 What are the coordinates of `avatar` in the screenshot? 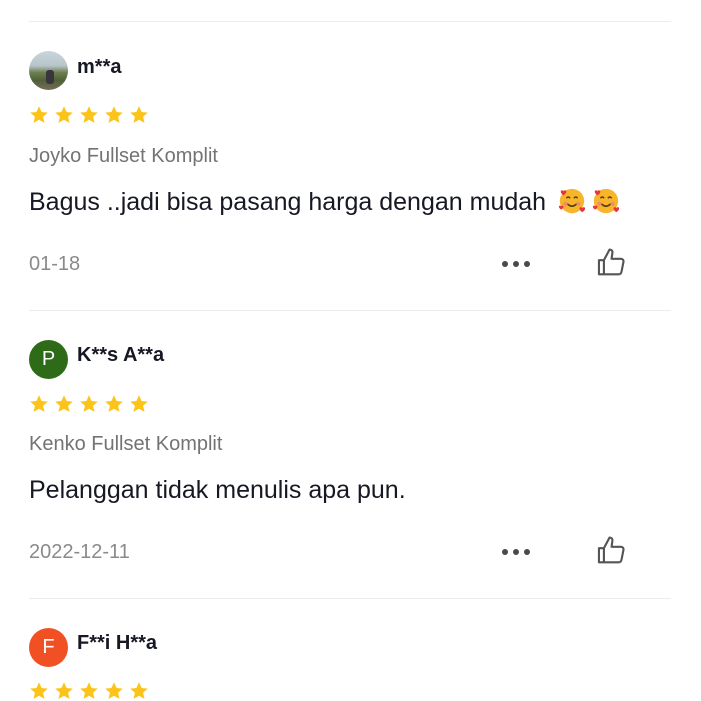 It's located at (48, 70).